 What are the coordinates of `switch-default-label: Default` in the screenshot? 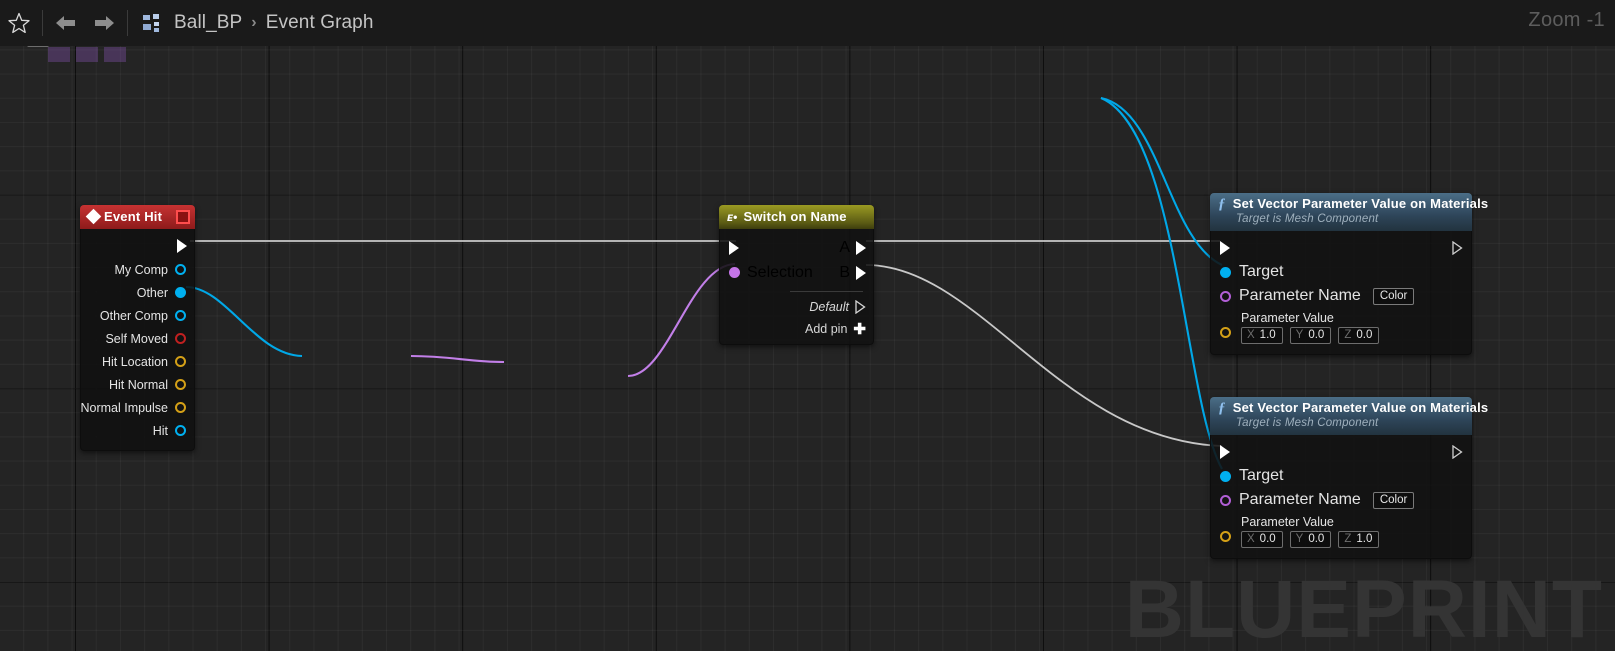 It's located at (829, 307).